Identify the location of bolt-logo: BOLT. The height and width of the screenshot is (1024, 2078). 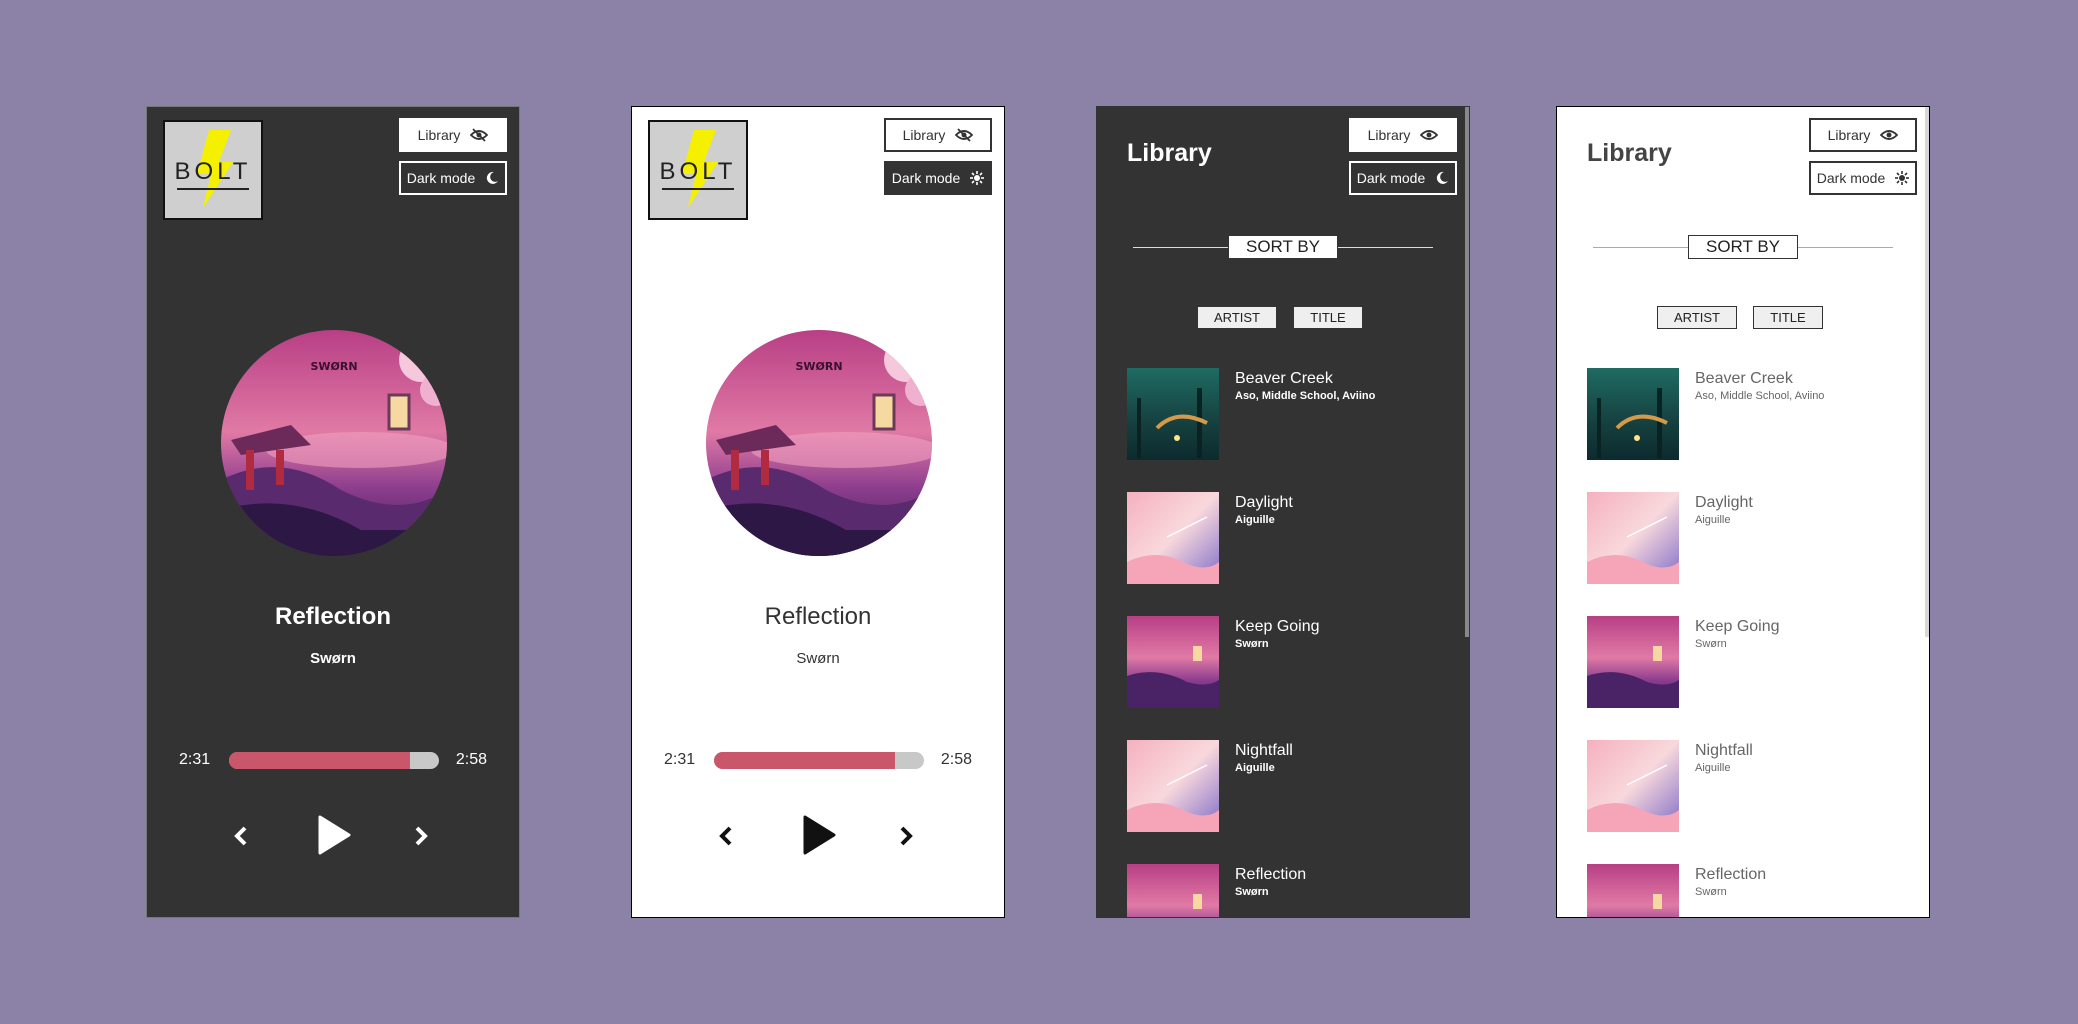
(213, 170).